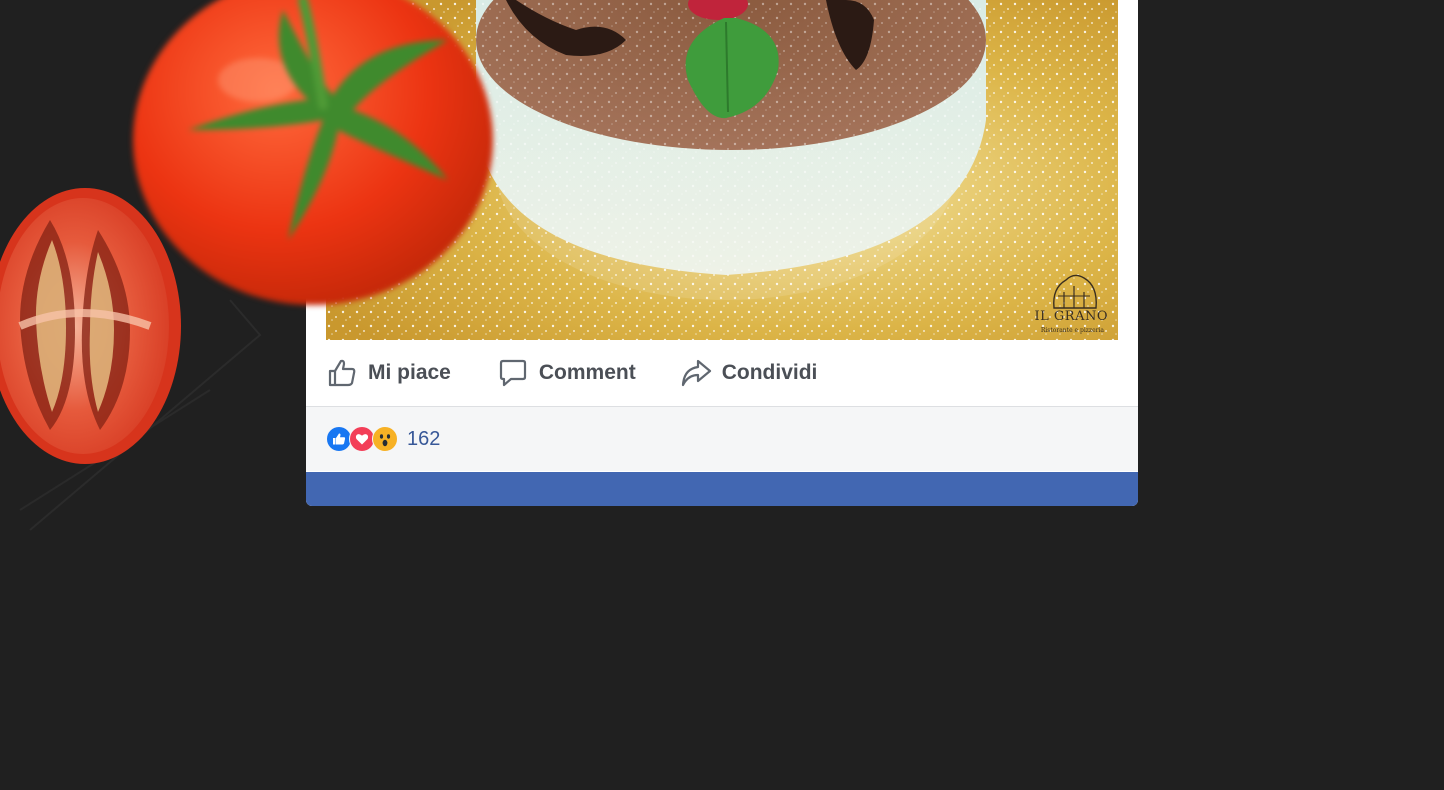 The height and width of the screenshot is (790, 1444). I want to click on restaurant-logo-icon, so click(1075, 291).